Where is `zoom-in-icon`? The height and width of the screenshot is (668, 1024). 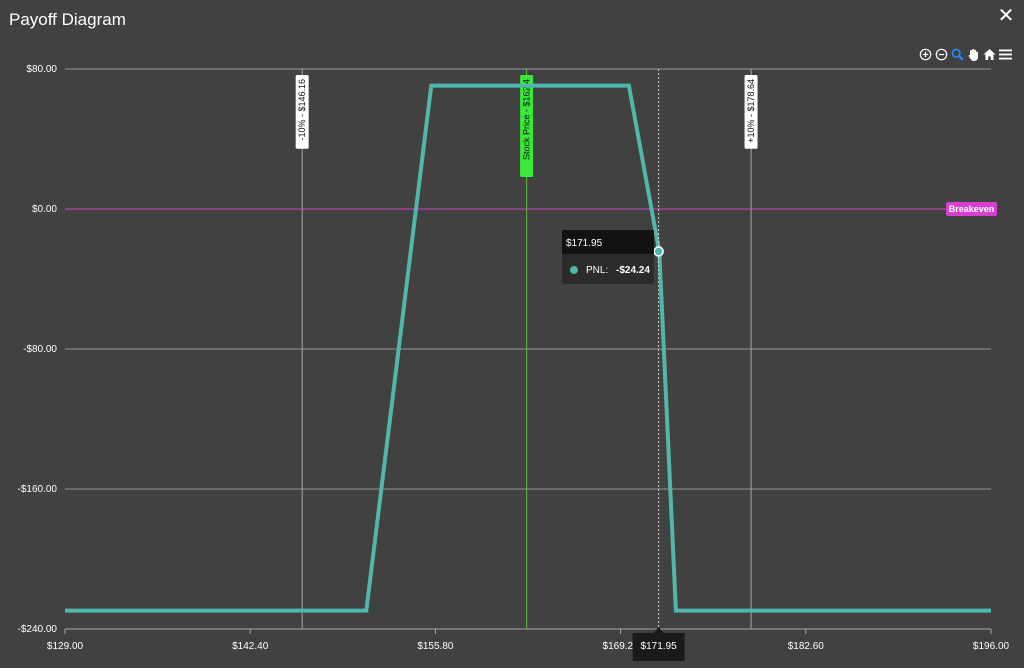 zoom-in-icon is located at coordinates (925, 54).